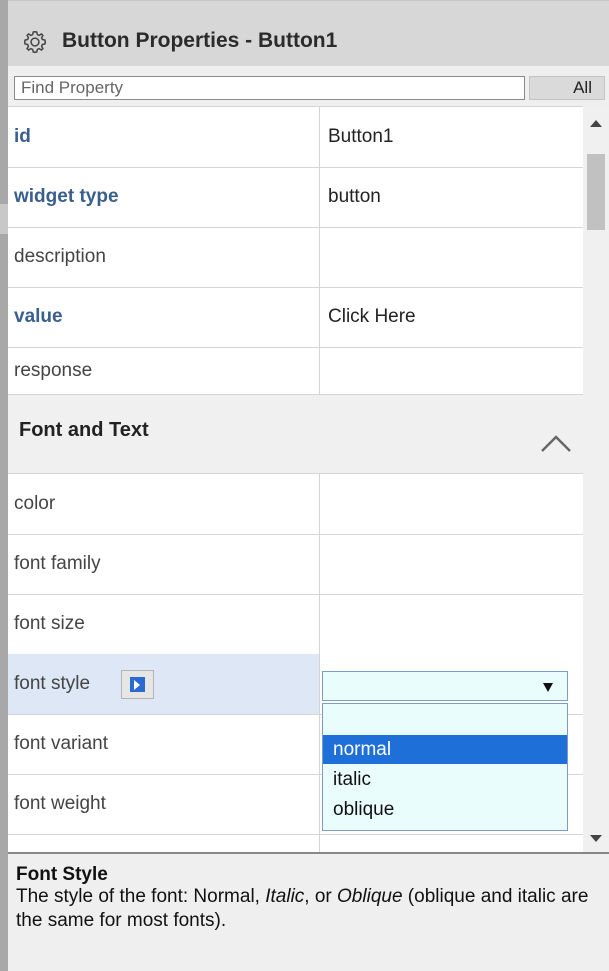 This screenshot has width=609, height=971. I want to click on option-normal: normal, so click(445, 749).